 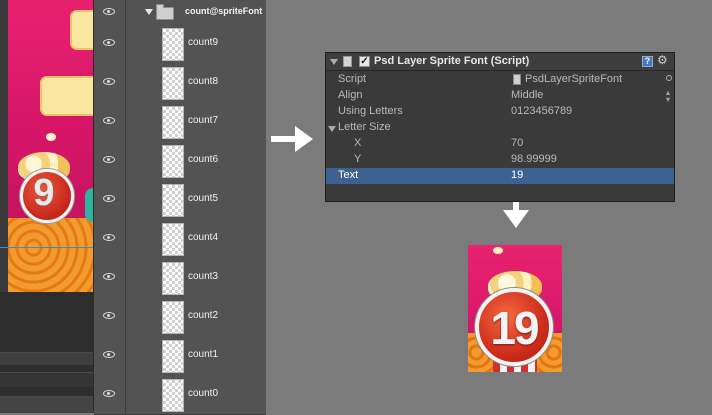 I want to click on toolbar-strip, so click(x=46, y=404).